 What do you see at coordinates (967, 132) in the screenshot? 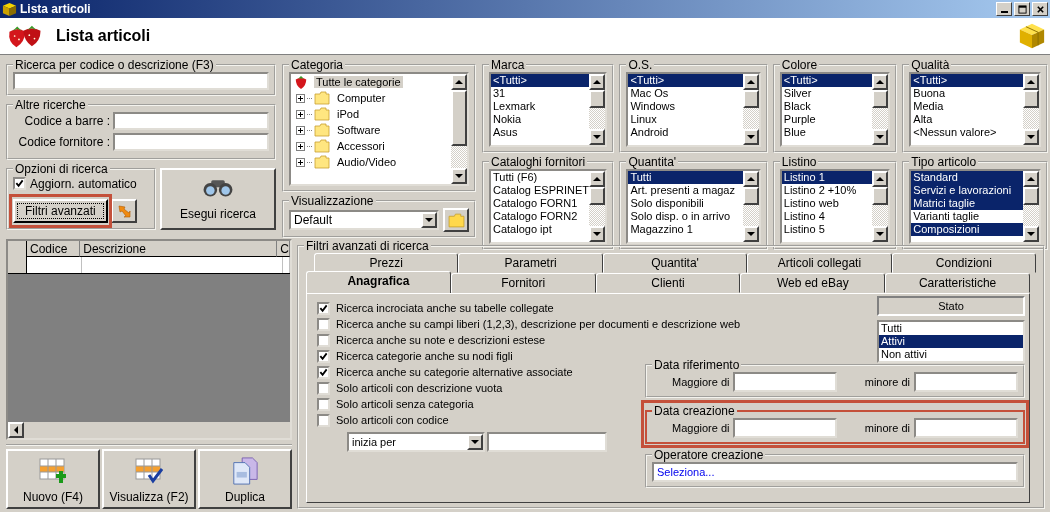
I see `list-item: <Nessun valore>` at bounding box center [967, 132].